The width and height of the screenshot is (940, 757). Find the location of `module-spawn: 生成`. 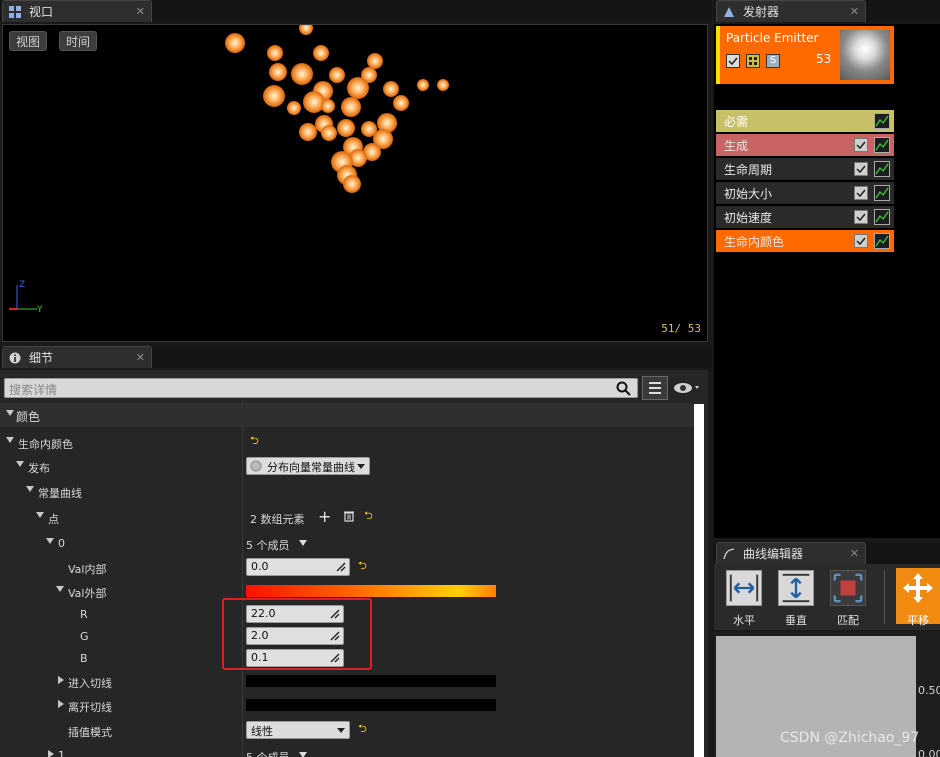

module-spawn: 生成 is located at coordinates (805, 145).